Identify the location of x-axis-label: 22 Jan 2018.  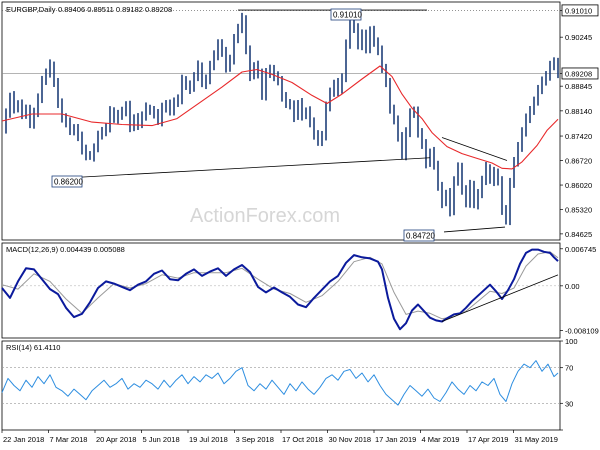
(23, 439).